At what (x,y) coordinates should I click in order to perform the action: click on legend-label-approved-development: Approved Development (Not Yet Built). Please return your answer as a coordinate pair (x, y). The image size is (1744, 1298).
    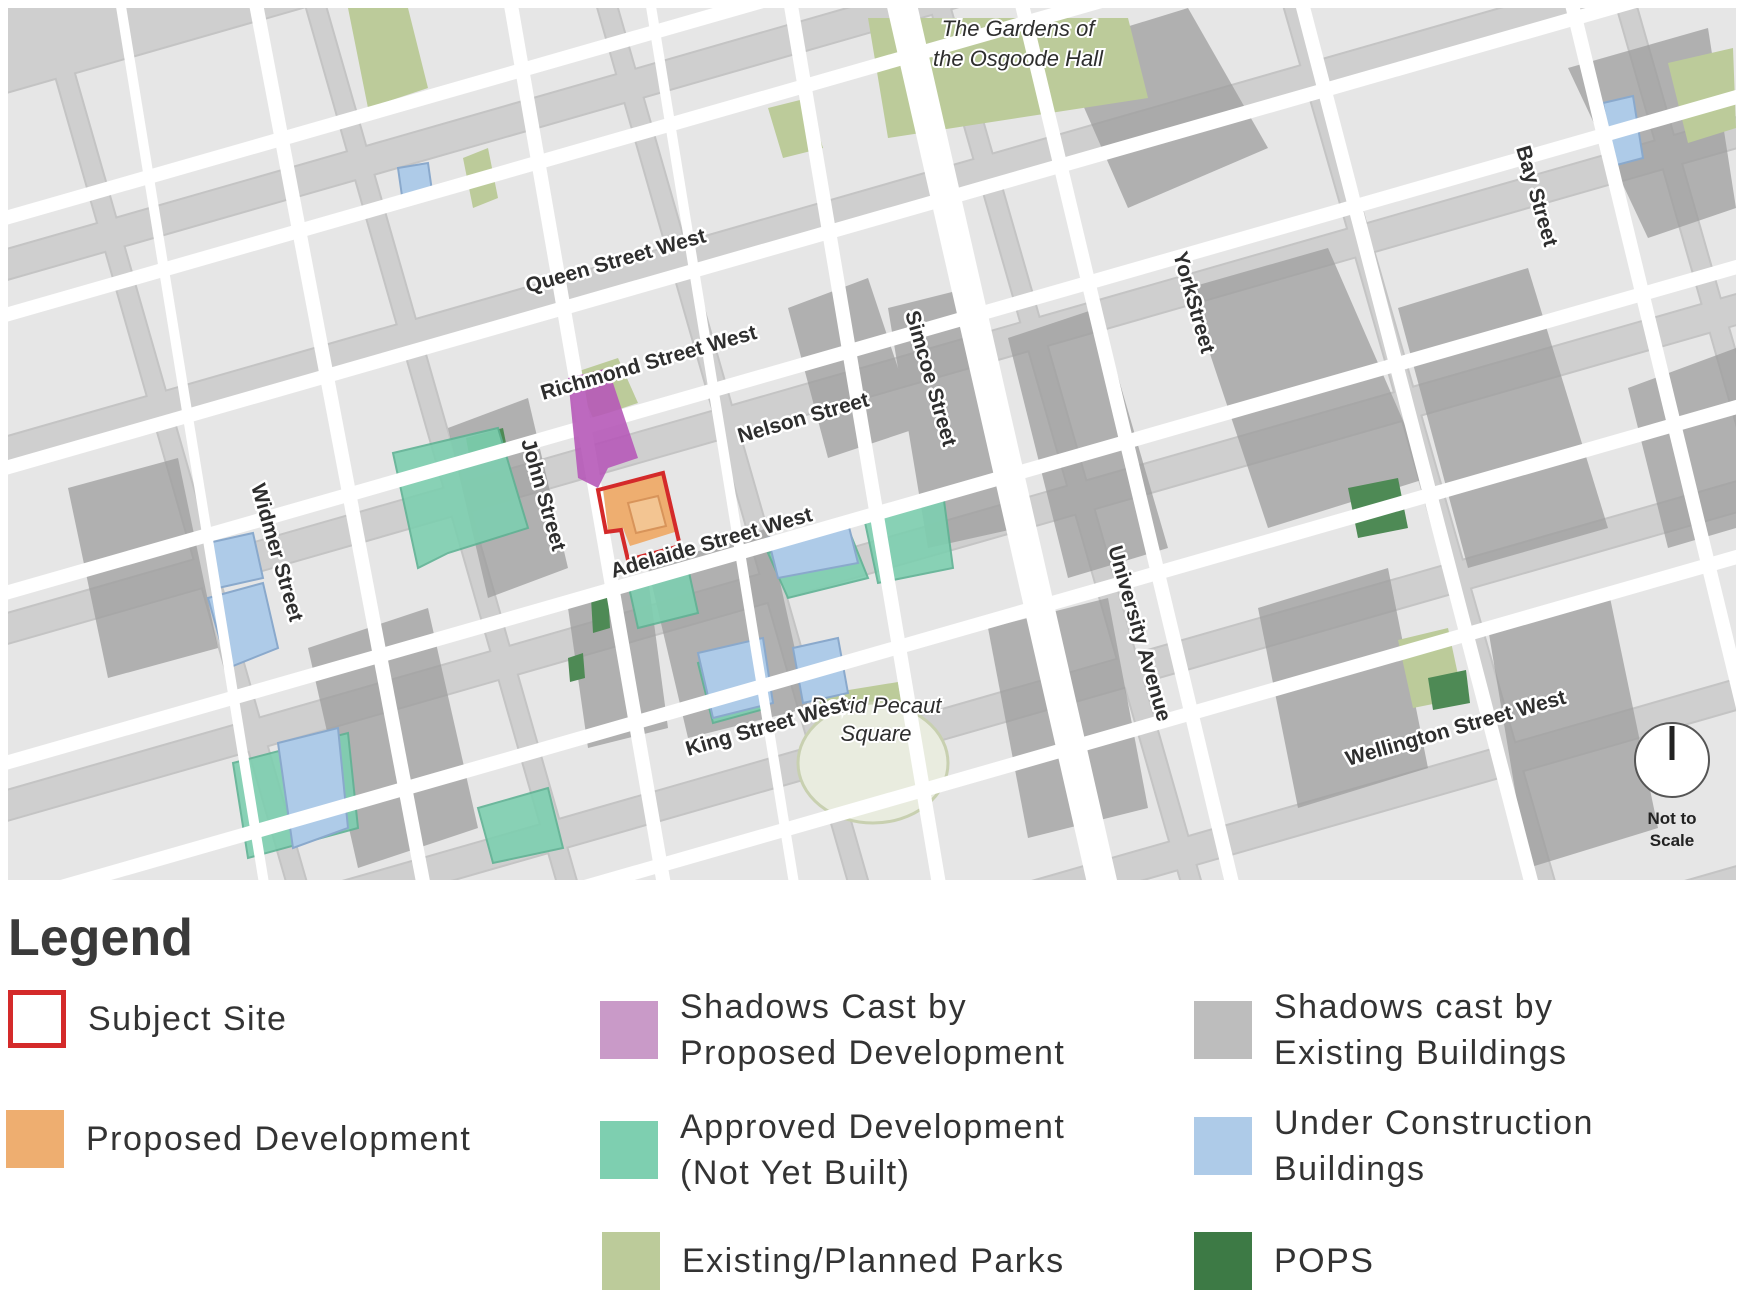
    Looking at the image, I should click on (873, 1150).